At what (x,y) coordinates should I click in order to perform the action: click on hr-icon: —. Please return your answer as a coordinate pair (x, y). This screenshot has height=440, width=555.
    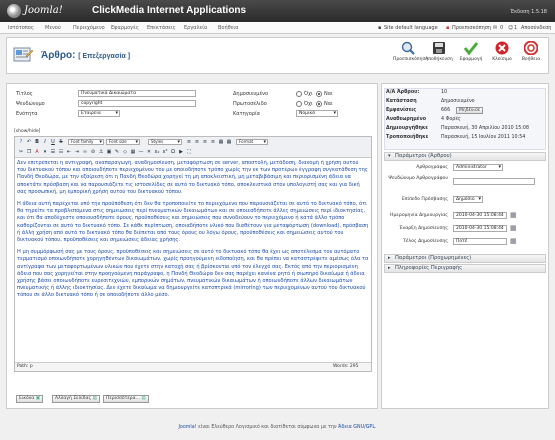
    Looking at the image, I should click on (141, 152).